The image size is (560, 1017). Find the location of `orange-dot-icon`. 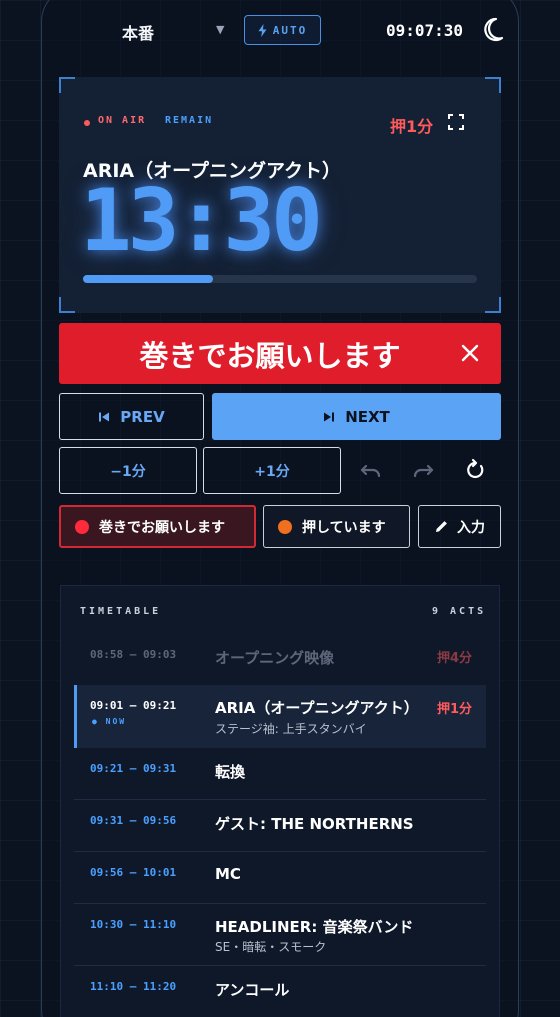

orange-dot-icon is located at coordinates (285, 526).